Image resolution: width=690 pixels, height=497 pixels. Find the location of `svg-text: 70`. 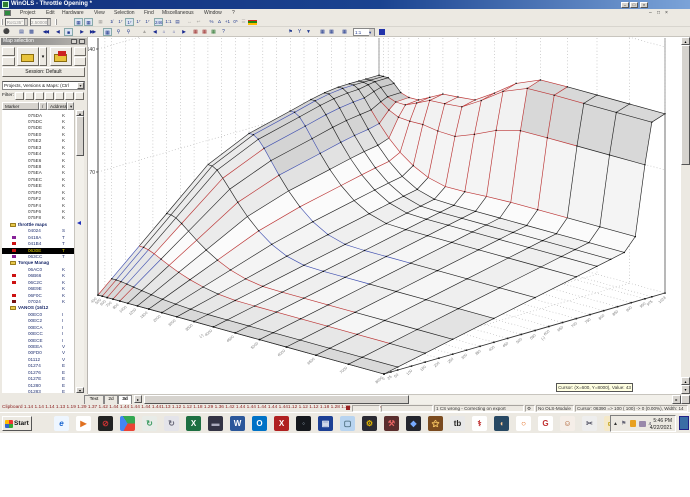

svg-text: 70 is located at coordinates (92, 173).